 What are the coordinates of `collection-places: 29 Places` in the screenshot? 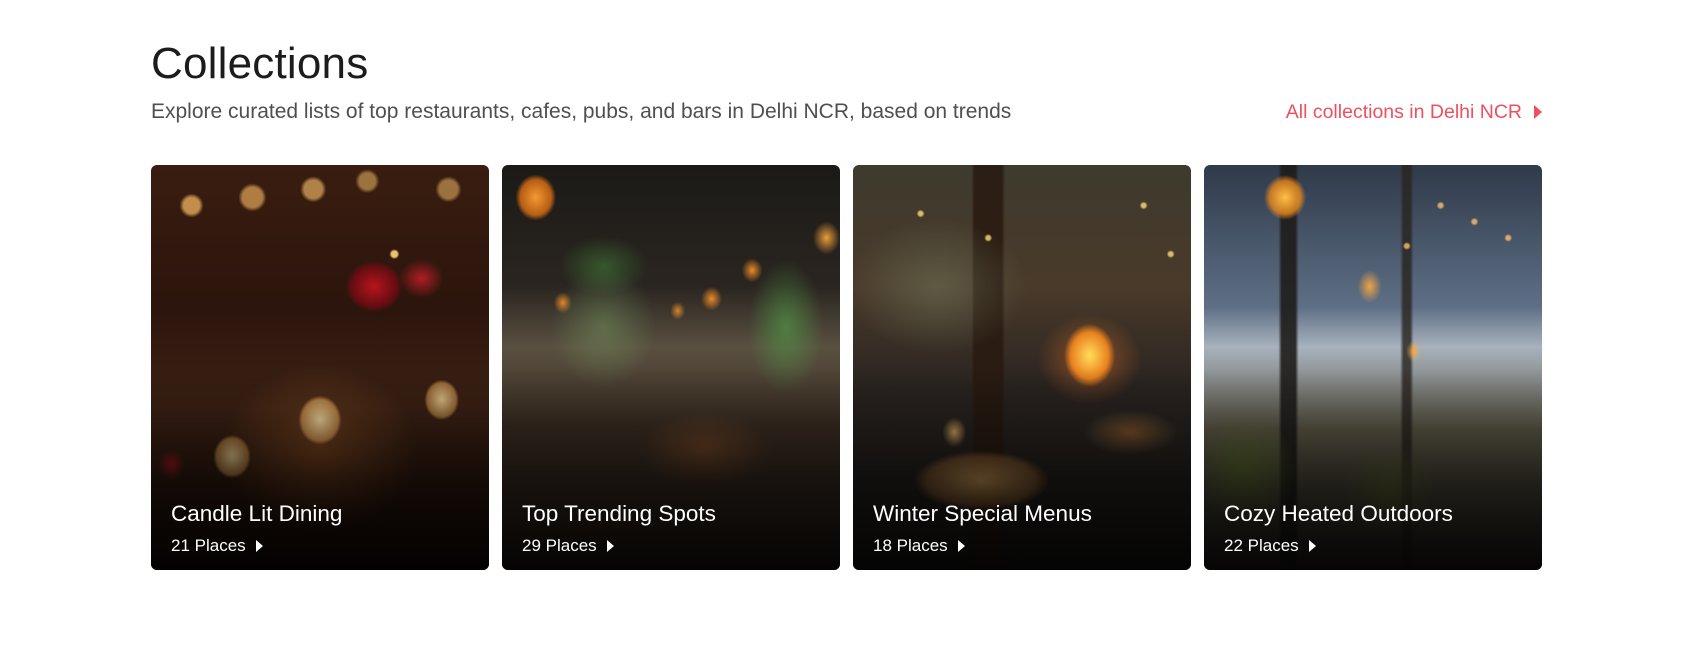 It's located at (568, 546).